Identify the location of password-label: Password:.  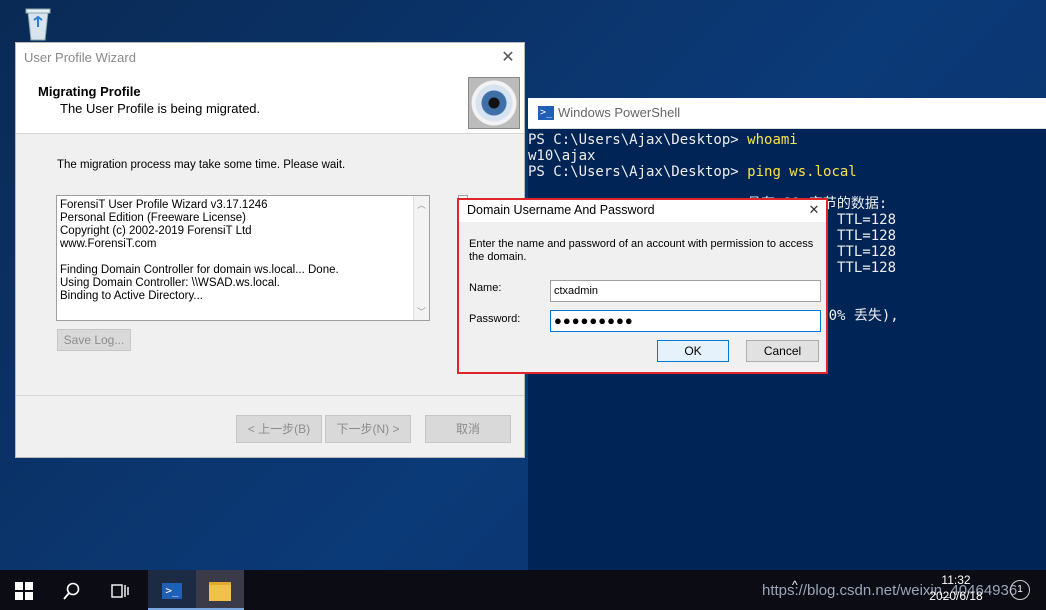
(495, 319).